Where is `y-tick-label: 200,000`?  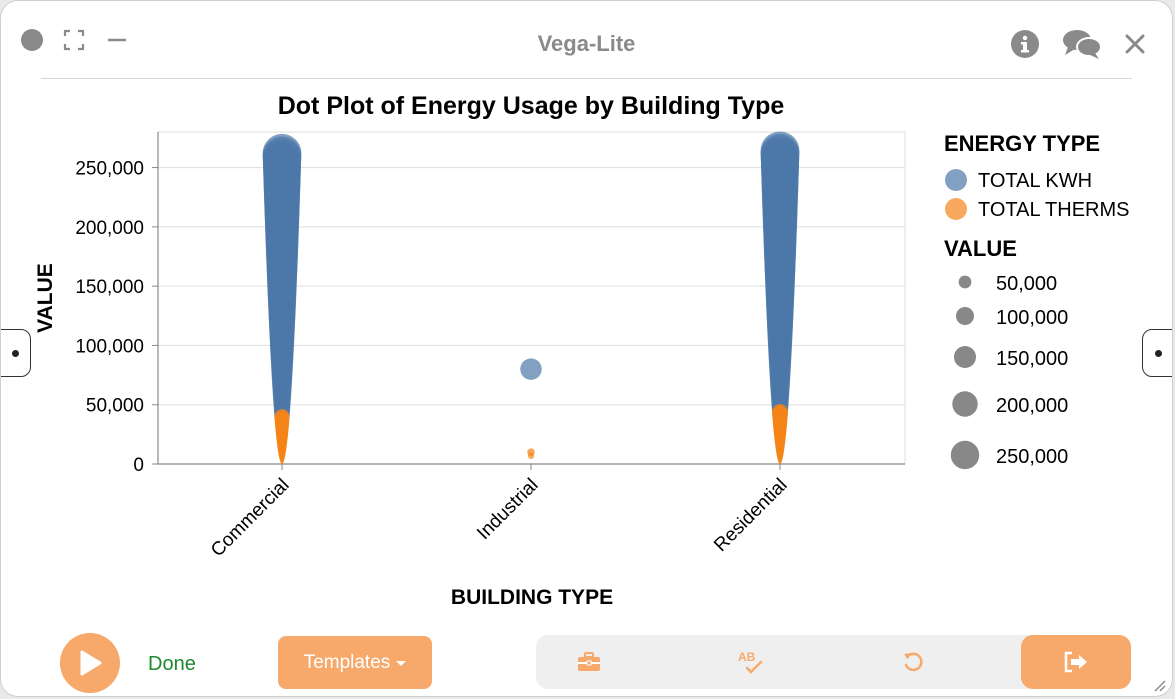
y-tick-label: 200,000 is located at coordinates (109, 228).